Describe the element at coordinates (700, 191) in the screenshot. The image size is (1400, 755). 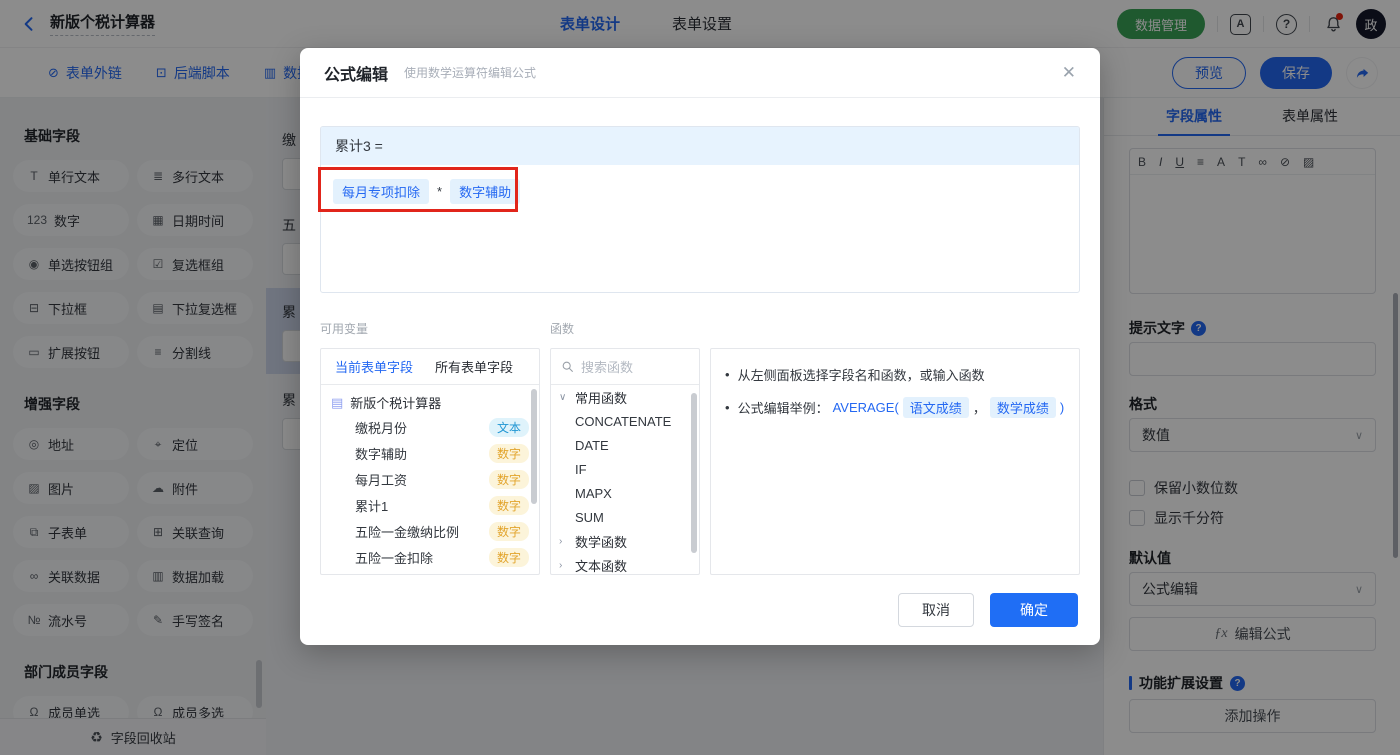
I see `formula-expression: 每月专项扣除 * 数字辅助` at that location.